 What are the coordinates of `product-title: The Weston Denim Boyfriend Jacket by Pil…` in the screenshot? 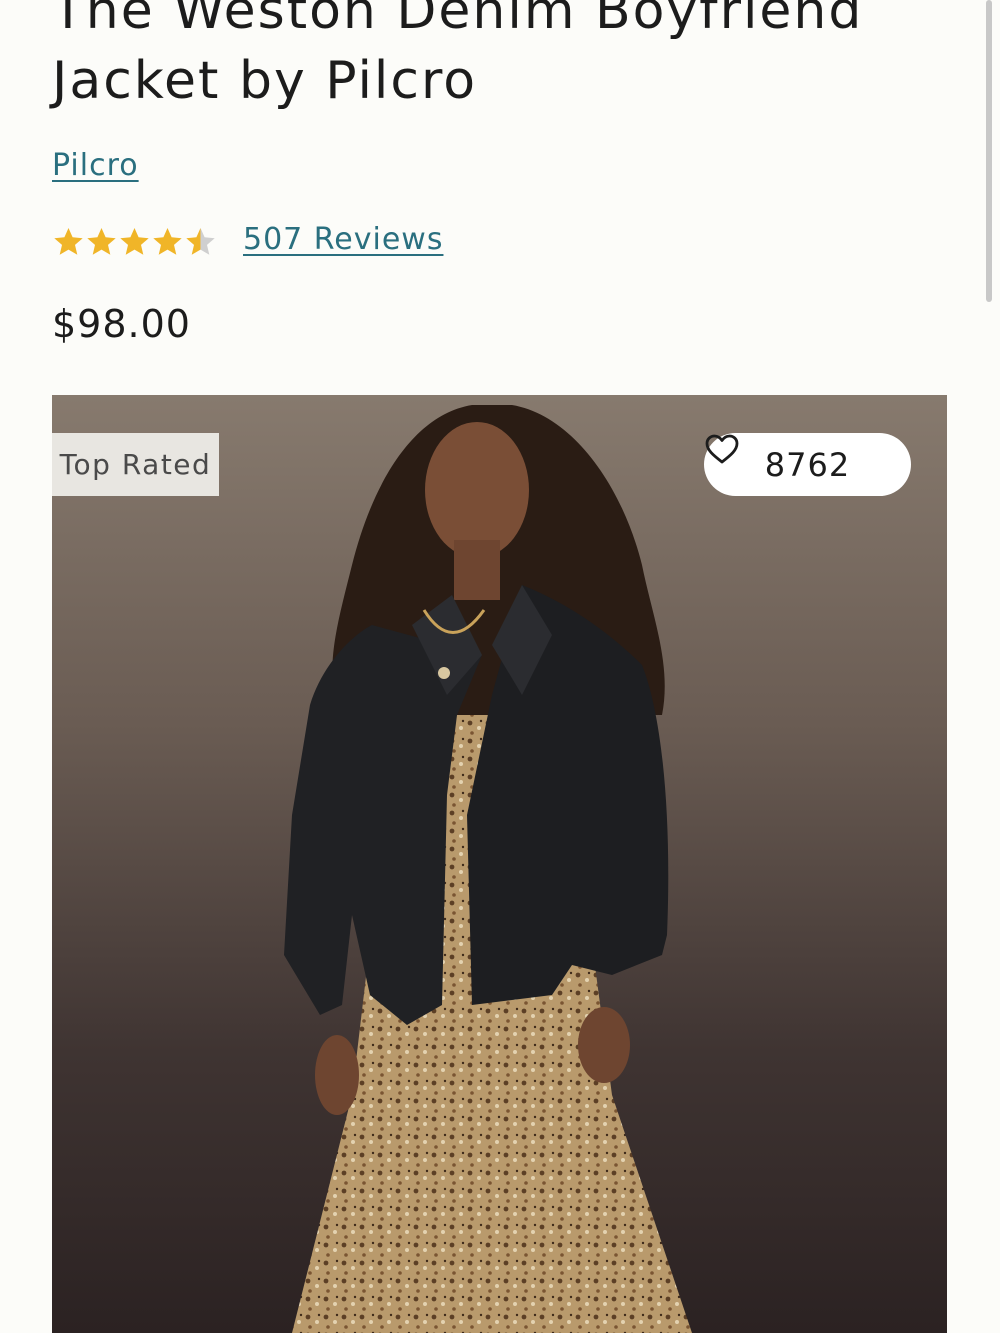 It's located at (458, 55).